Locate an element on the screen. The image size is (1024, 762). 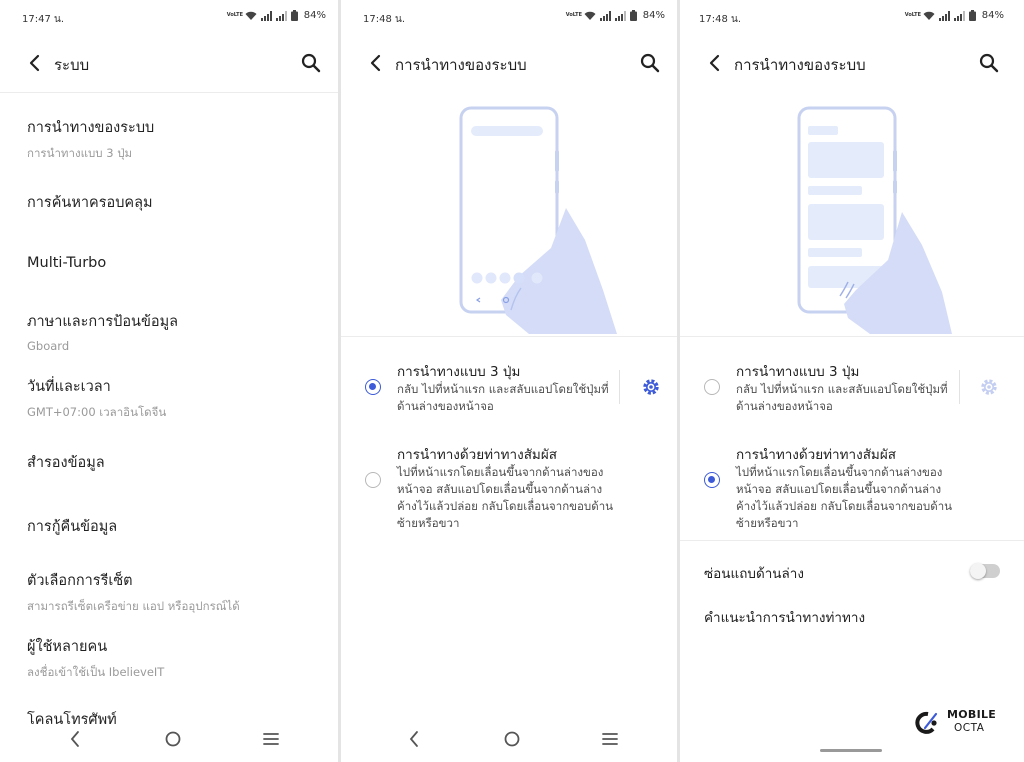
gesture-navigation-illustration is located at coordinates (852, 218).